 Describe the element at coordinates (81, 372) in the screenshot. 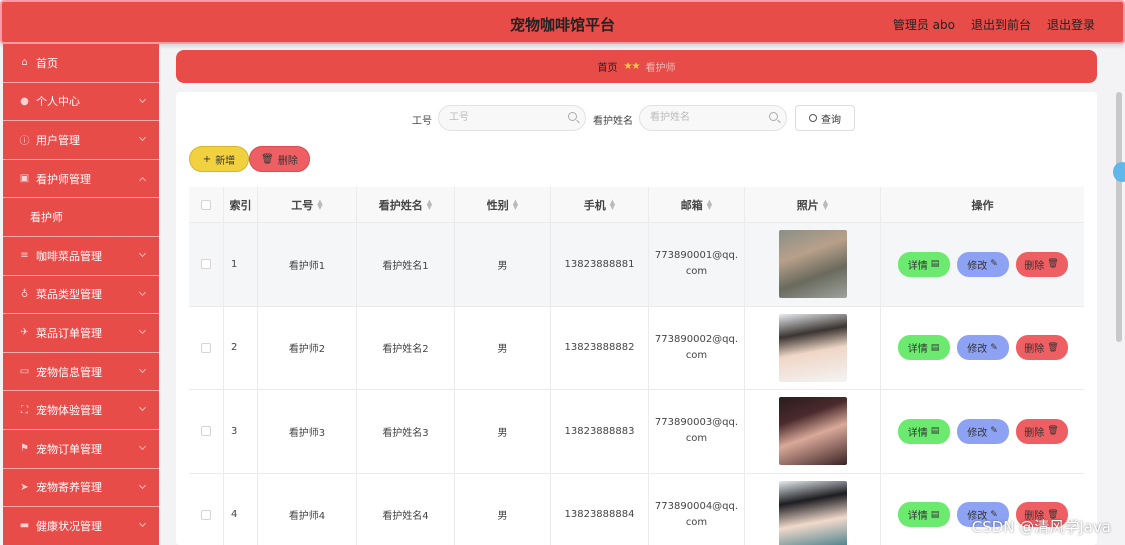

I see `sidebar-item-pet-info: ▭ 宠物信息管理` at that location.